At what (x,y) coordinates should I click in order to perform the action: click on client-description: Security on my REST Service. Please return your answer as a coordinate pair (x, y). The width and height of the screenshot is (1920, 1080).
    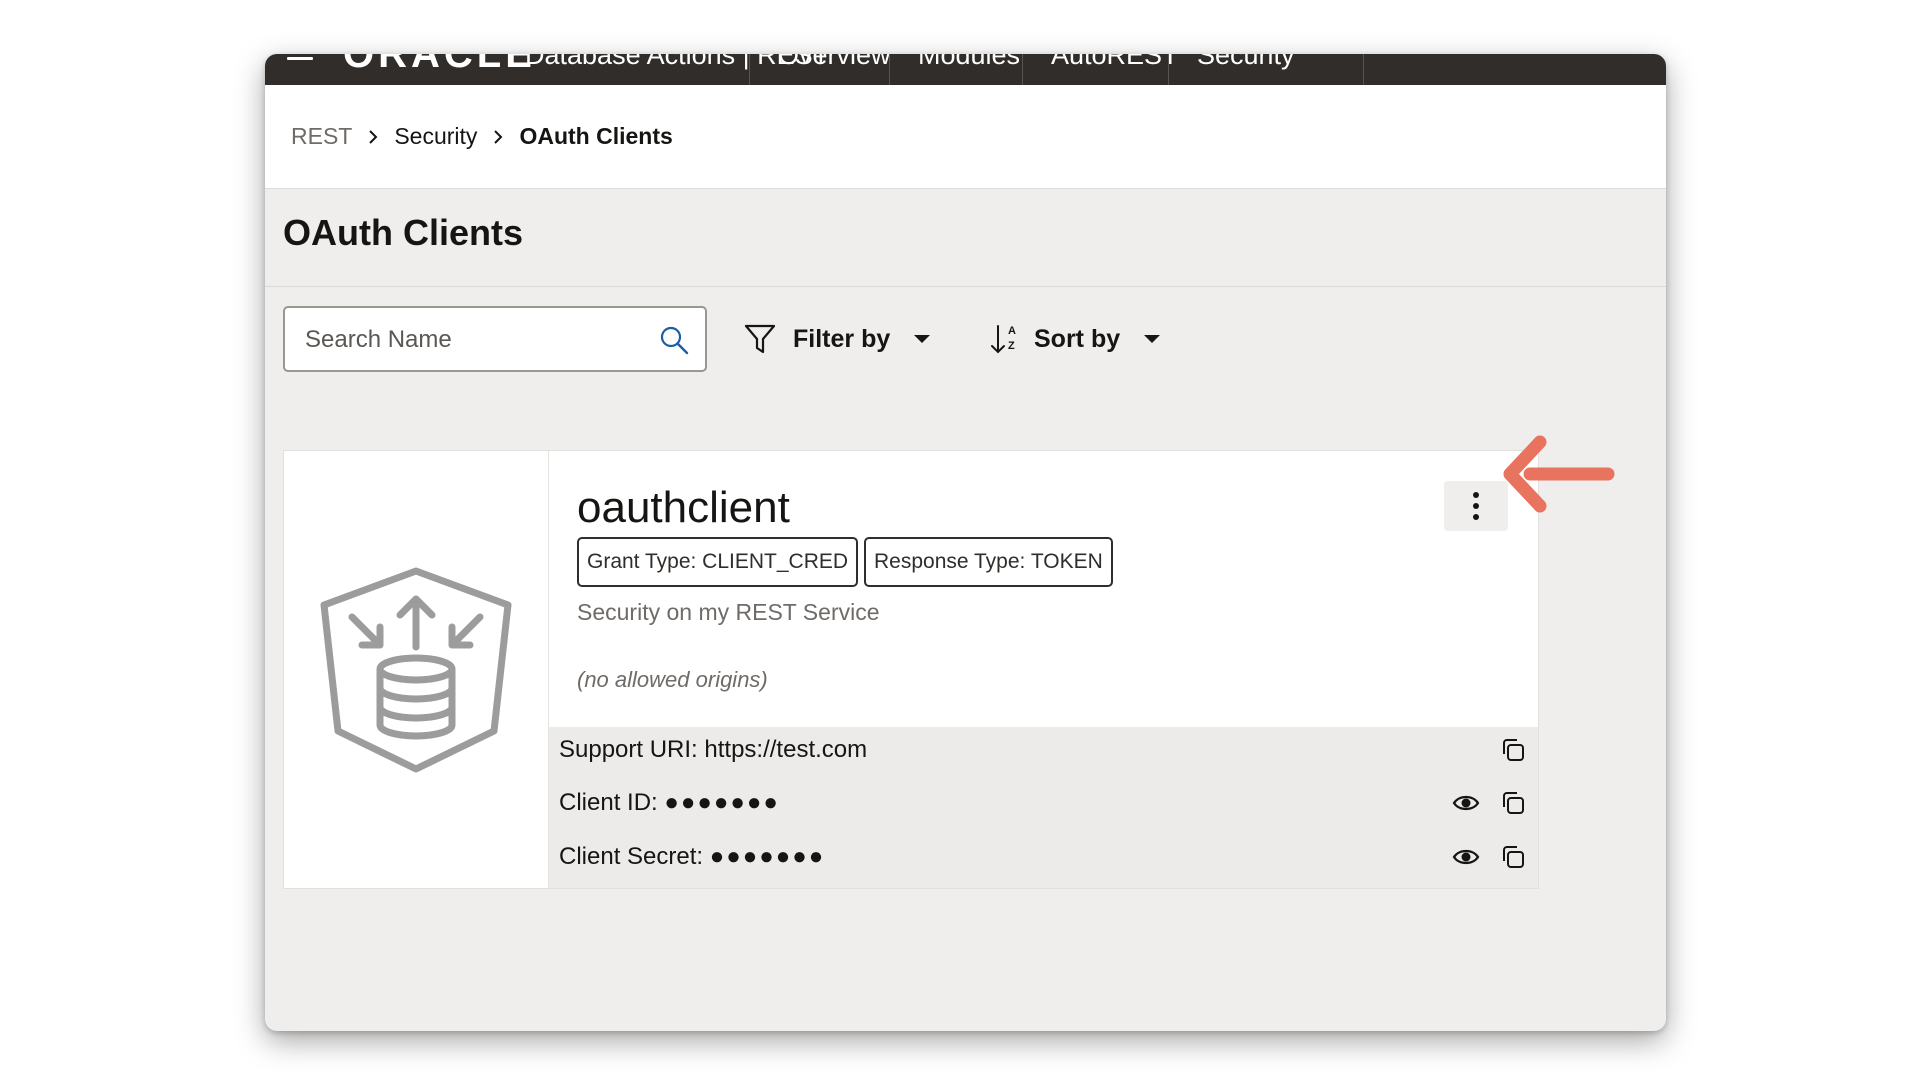
    Looking at the image, I should click on (728, 612).